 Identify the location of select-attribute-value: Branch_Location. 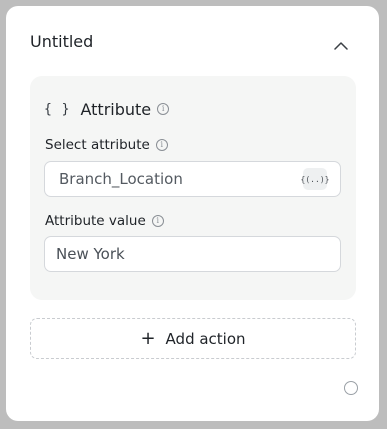
(174, 179).